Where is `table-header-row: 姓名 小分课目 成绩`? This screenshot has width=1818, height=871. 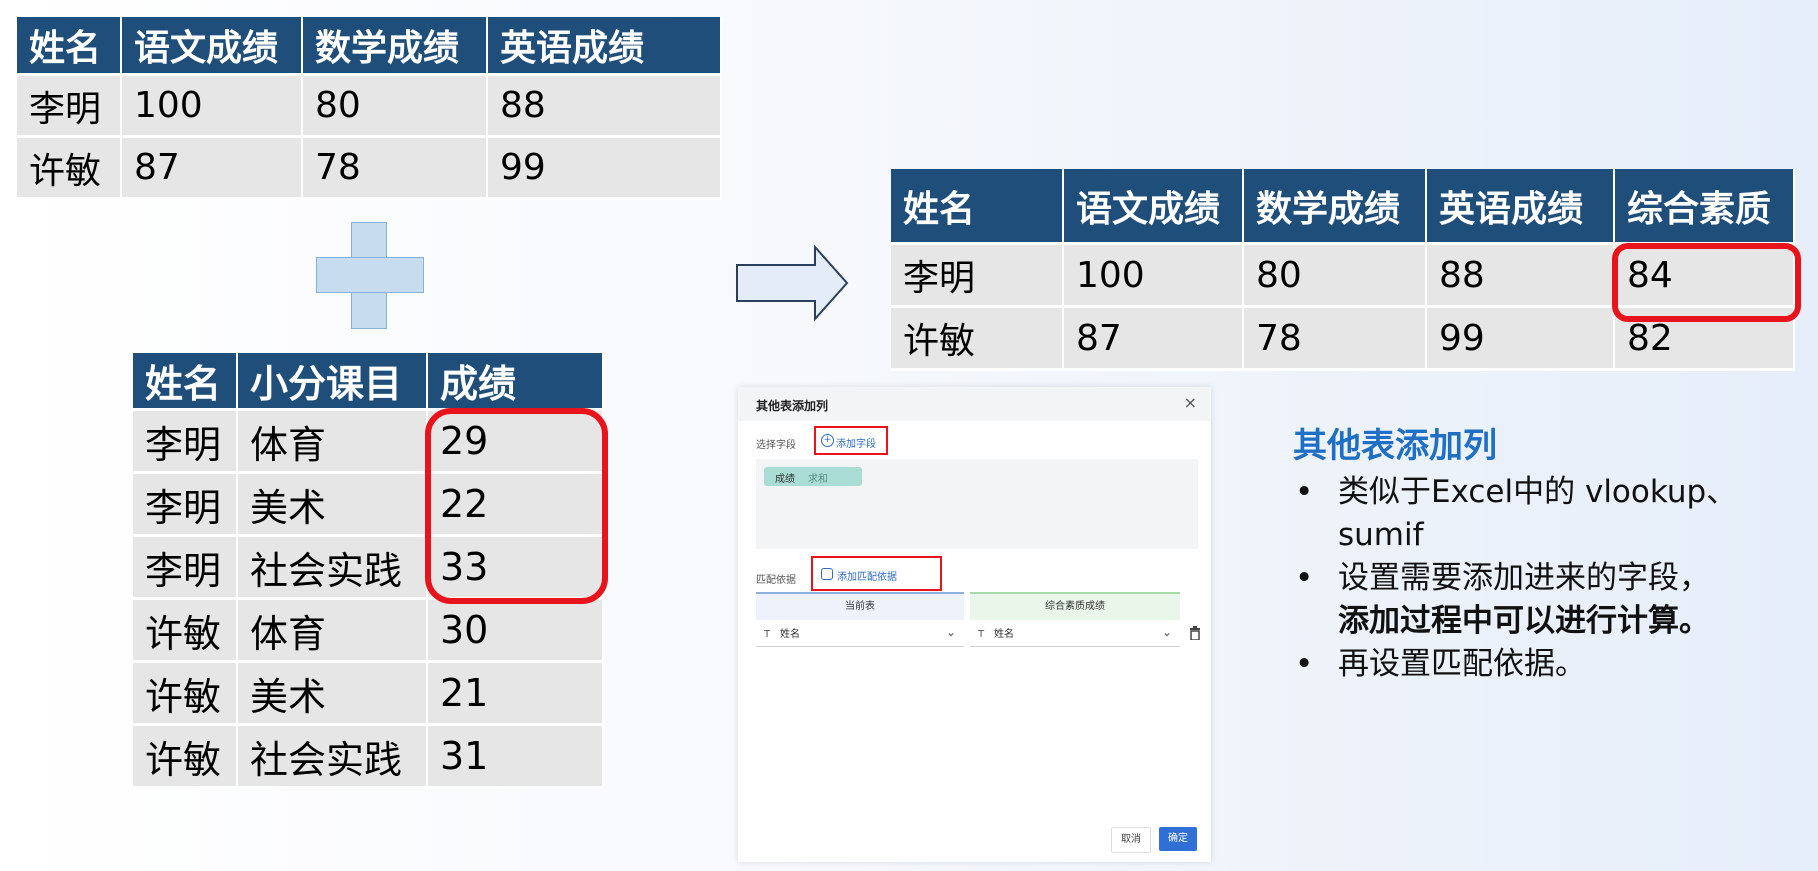 table-header-row: 姓名 小分课目 成绩 is located at coordinates (368, 382).